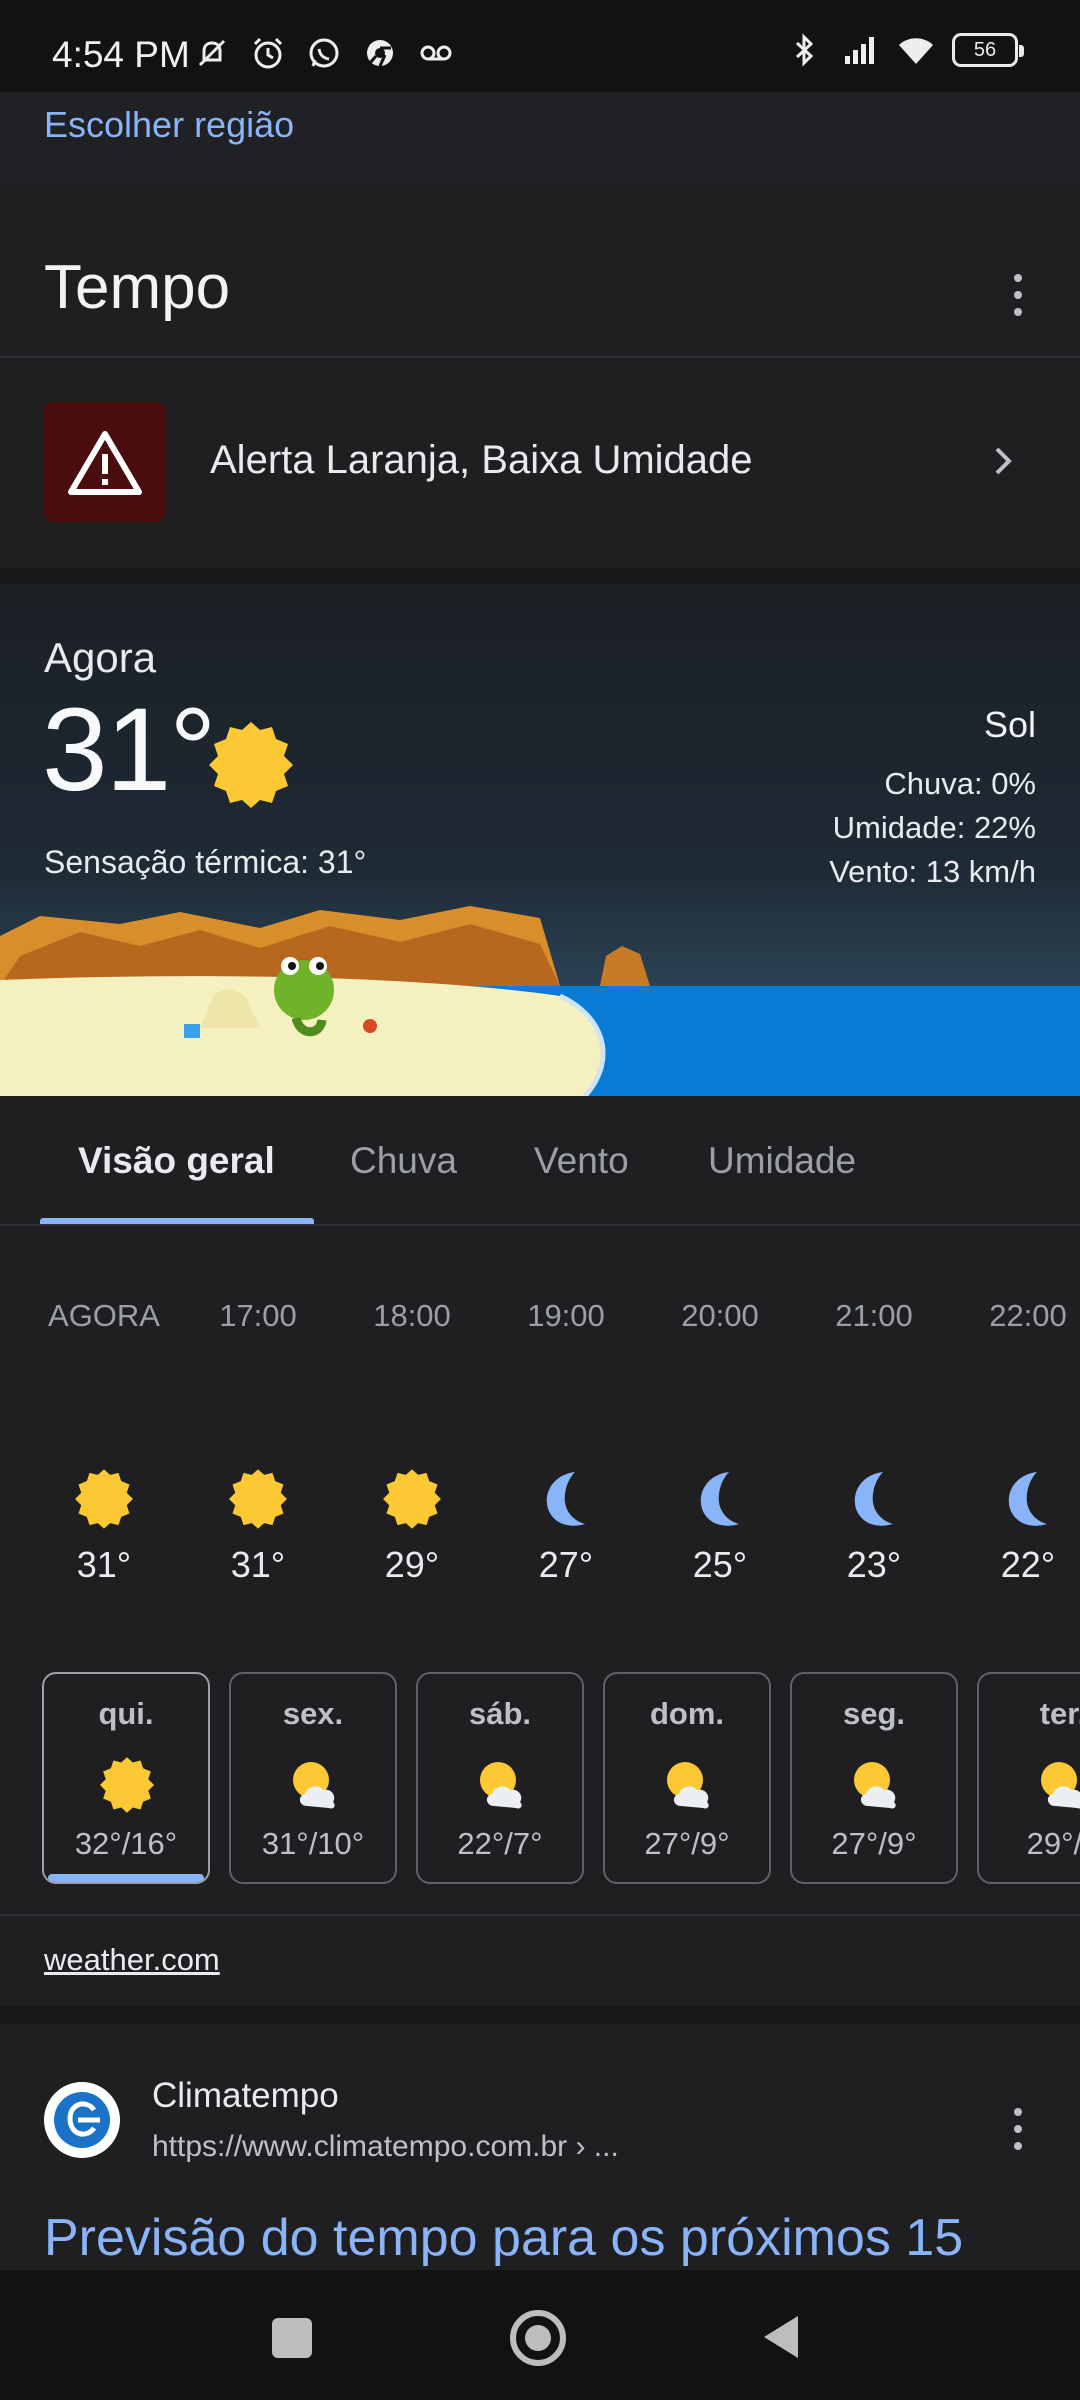  Describe the element at coordinates (176, 1161) in the screenshot. I see `tab-overview: Visão geral` at that location.